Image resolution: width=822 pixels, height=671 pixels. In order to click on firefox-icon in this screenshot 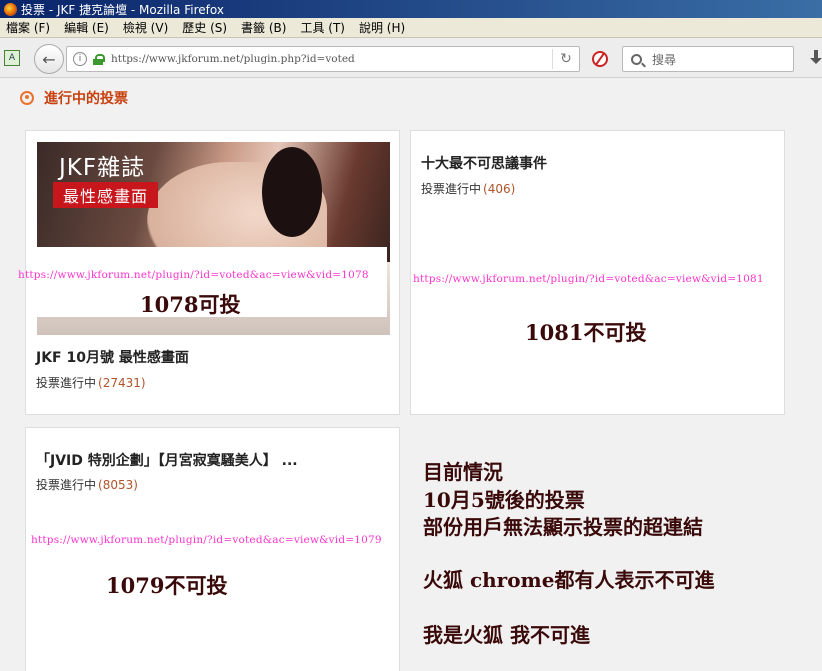, I will do `click(10, 9)`.